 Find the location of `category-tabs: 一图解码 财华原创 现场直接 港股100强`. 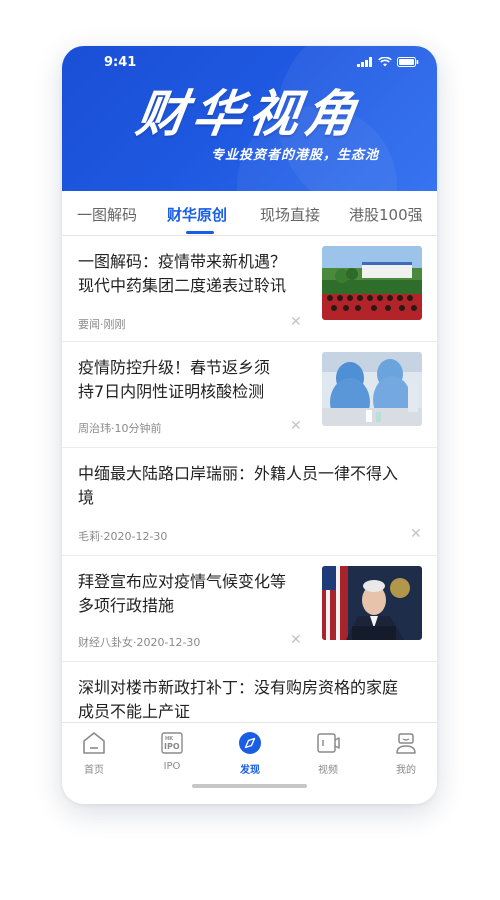

category-tabs: 一图解码 财华原创 现场直接 港股100强 is located at coordinates (249, 213).